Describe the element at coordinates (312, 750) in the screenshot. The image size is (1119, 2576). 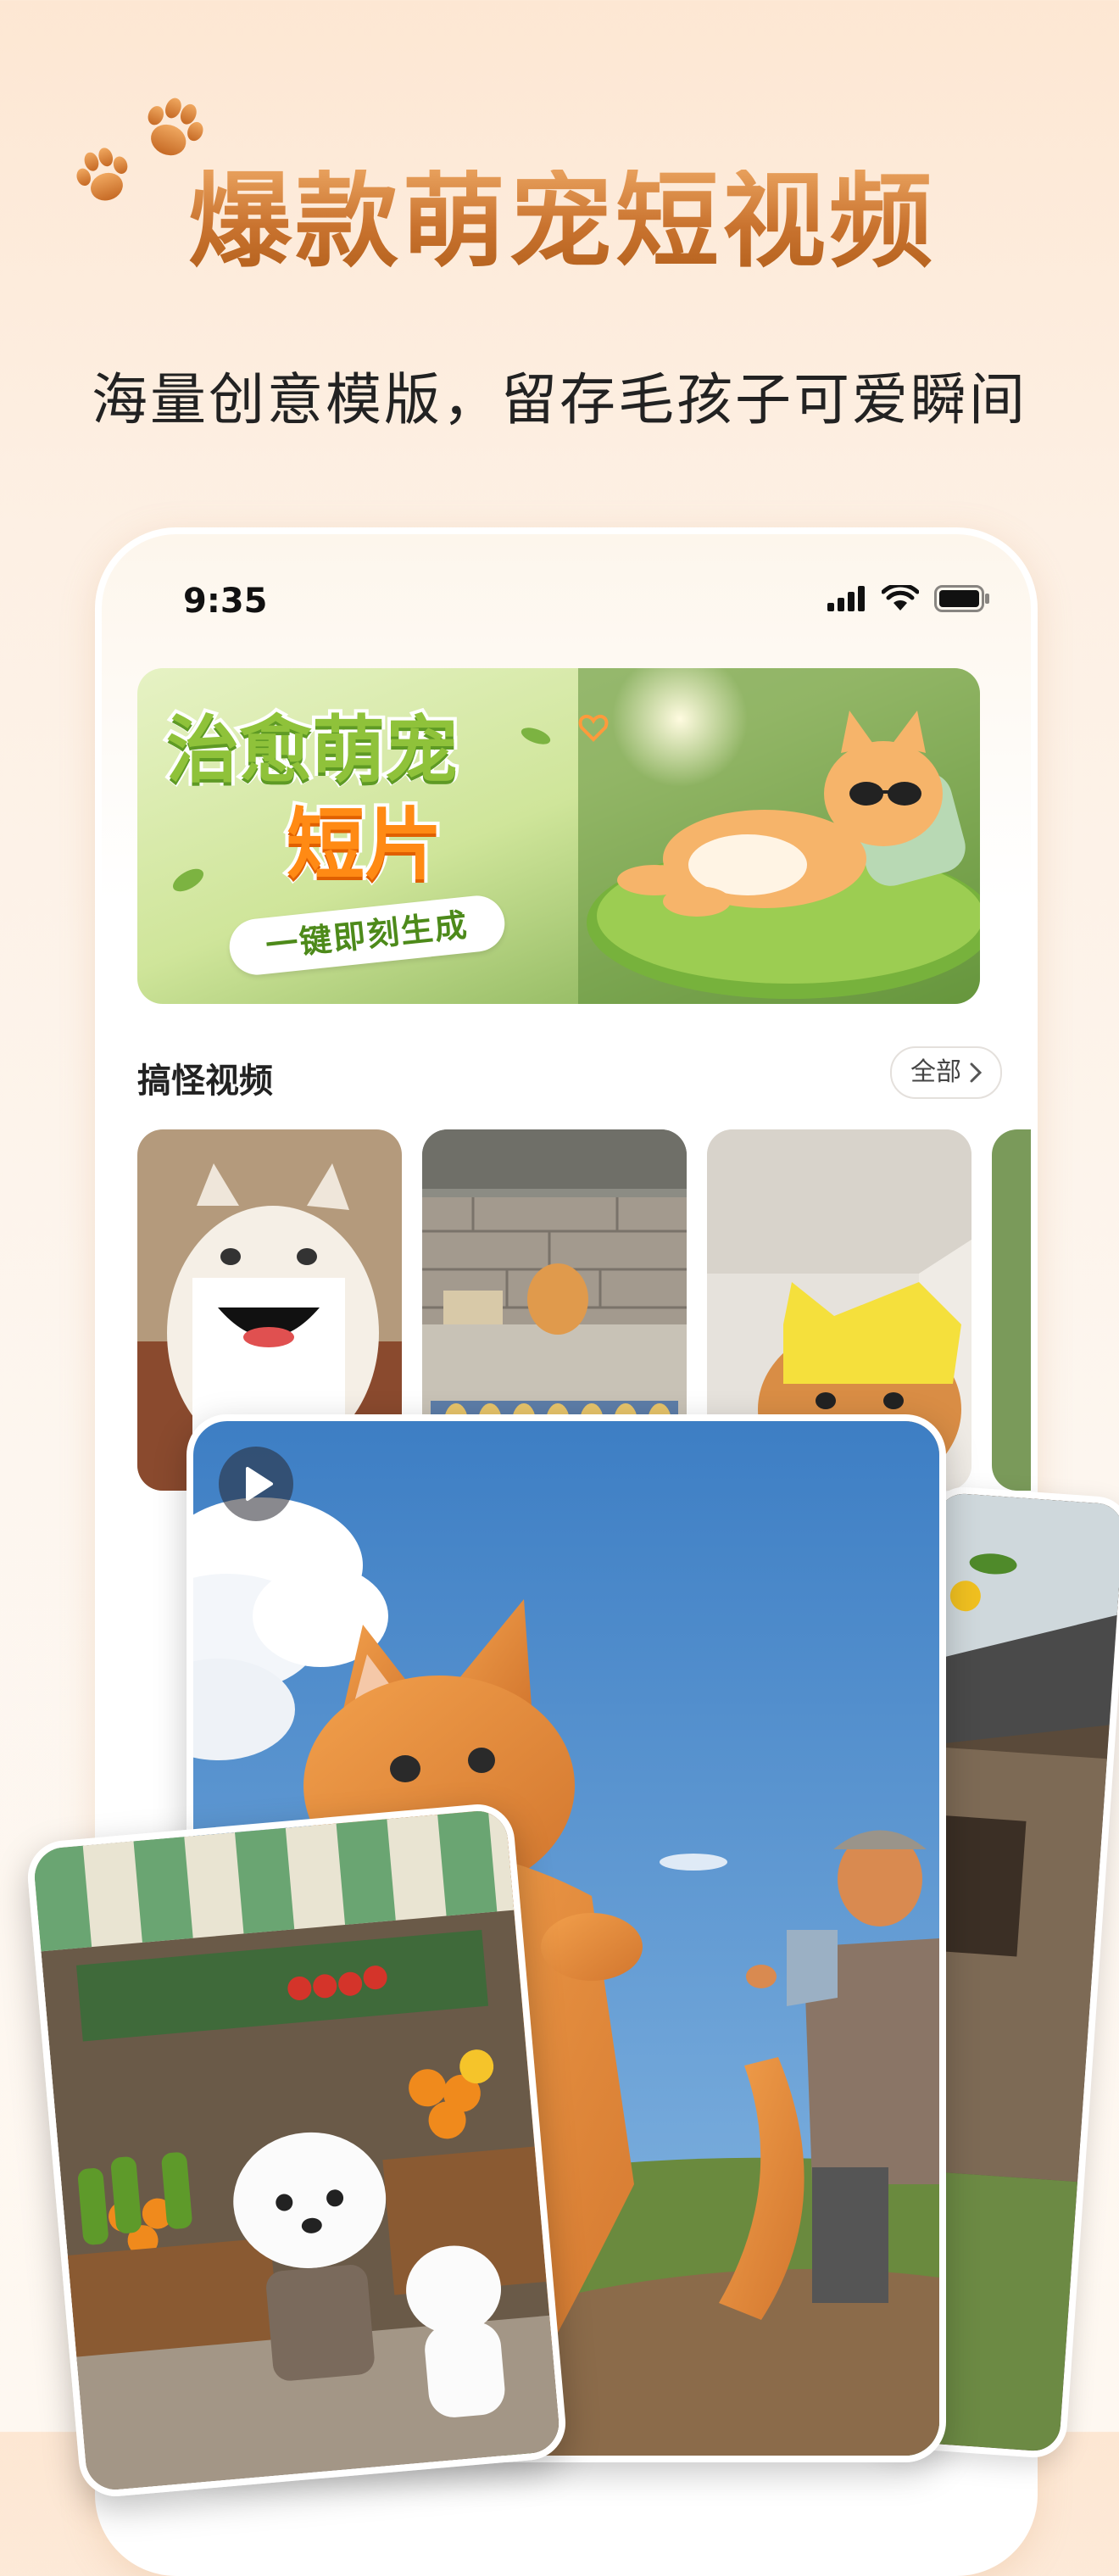
I see `banner-title-line1: 治愈萌宠` at that location.